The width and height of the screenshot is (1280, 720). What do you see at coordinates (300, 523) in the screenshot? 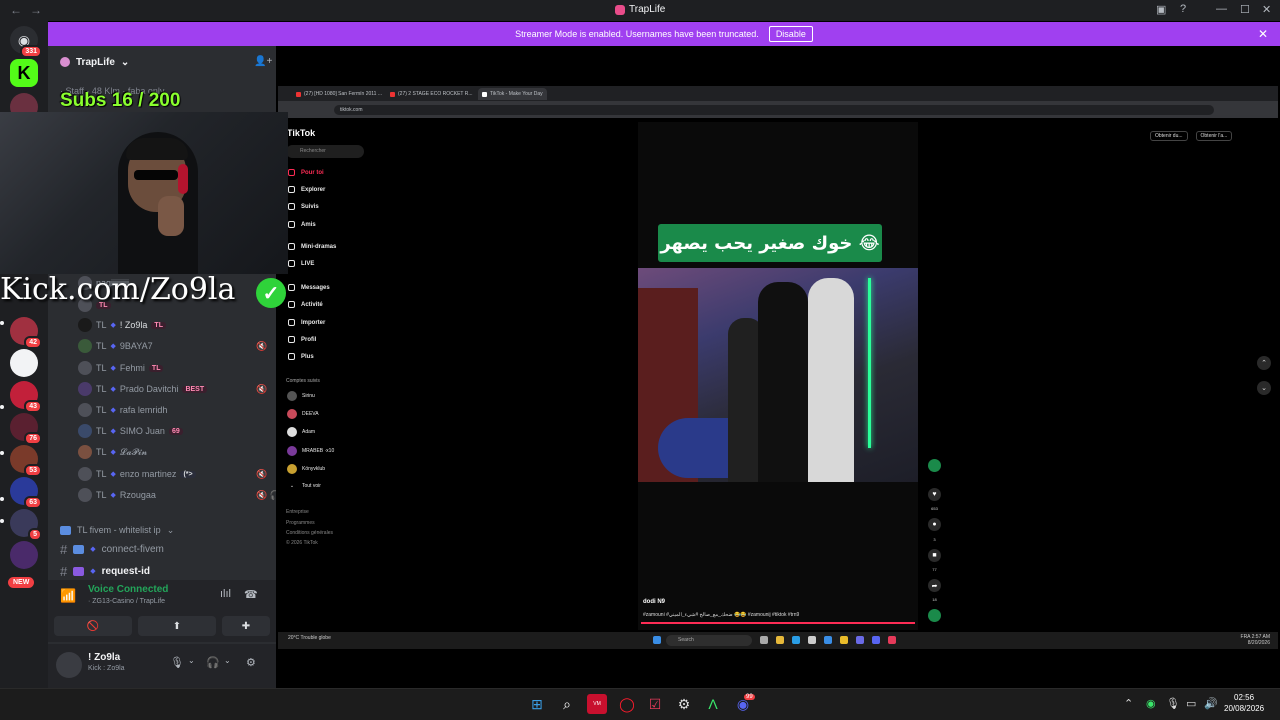
I see `footer-link: Programmes` at bounding box center [300, 523].